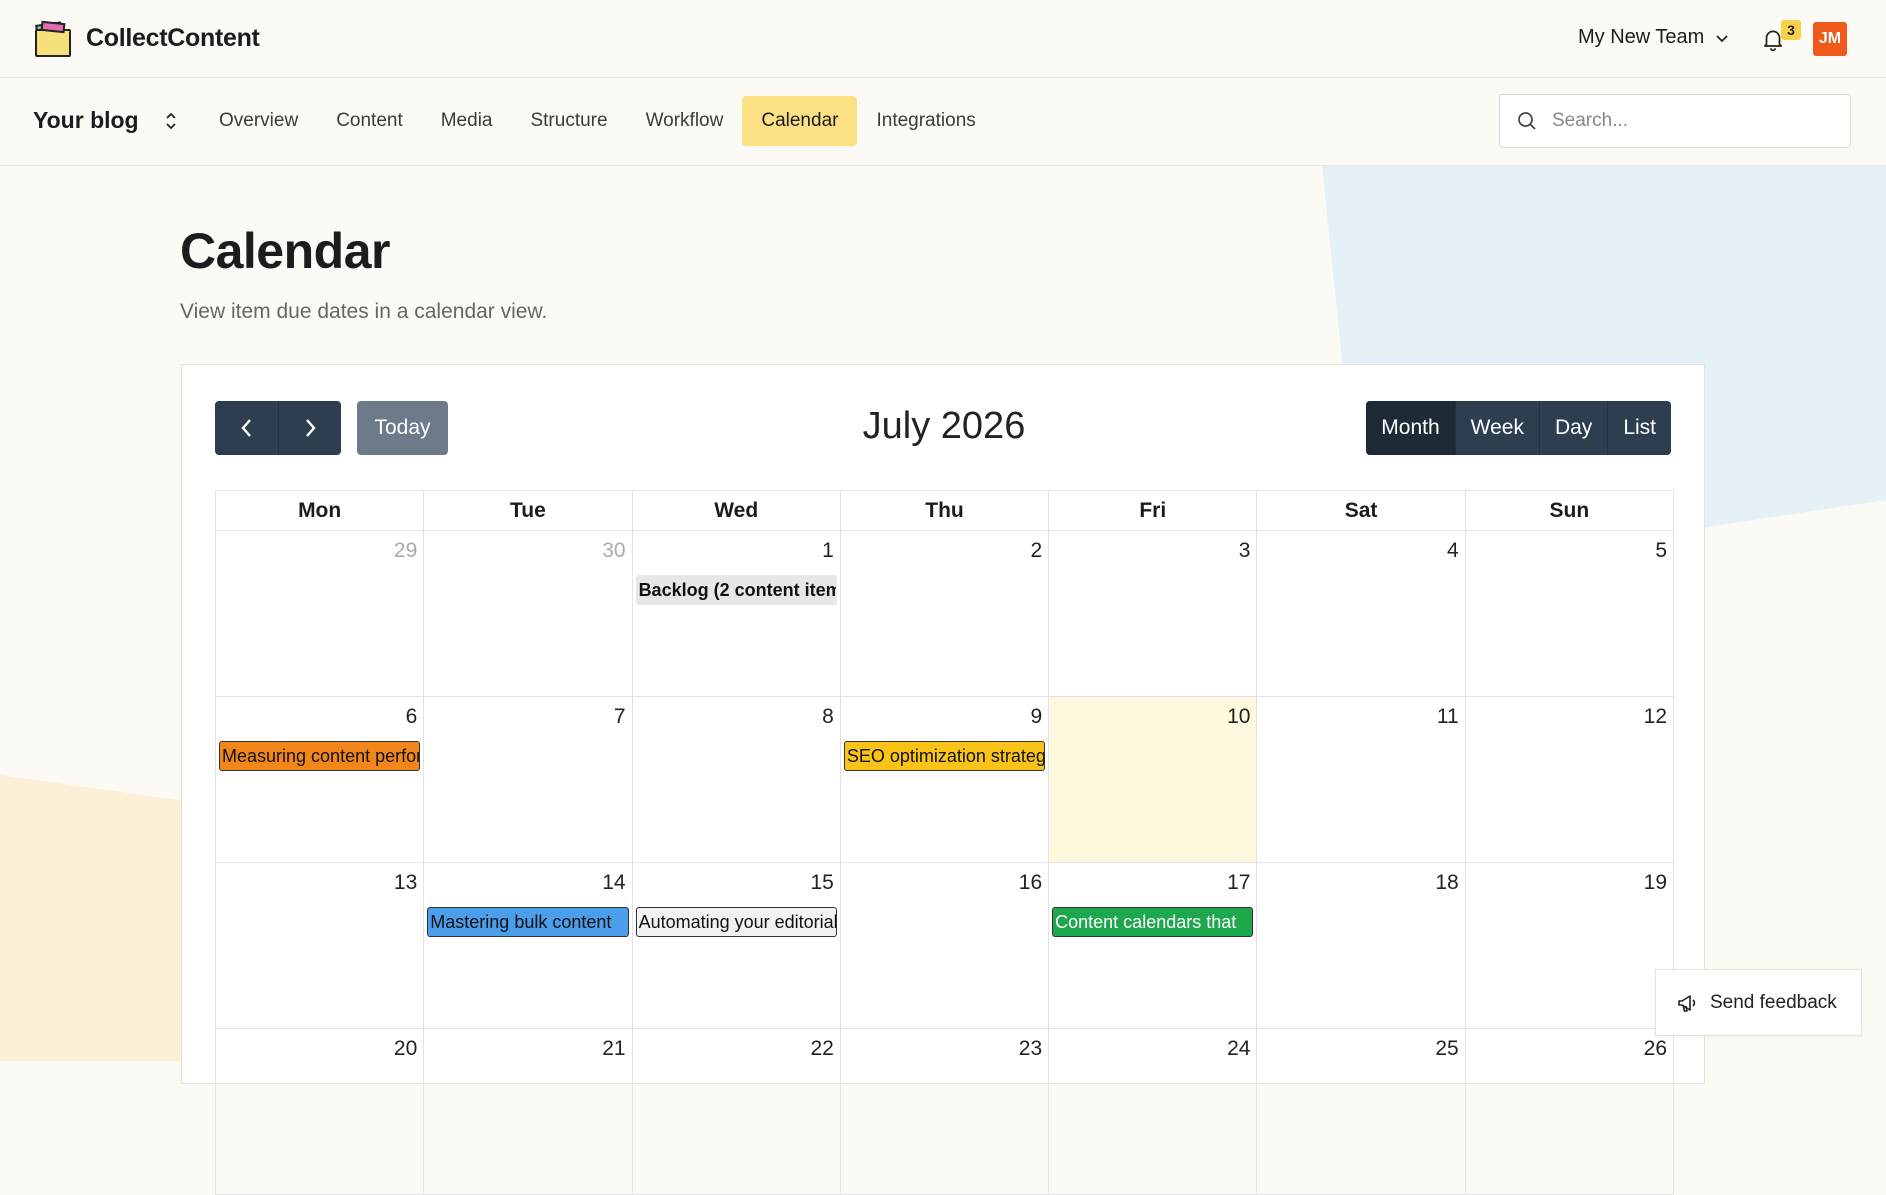 Image resolution: width=1886 pixels, height=1195 pixels. Describe the element at coordinates (1453, 550) in the screenshot. I see `day-number: 4` at that location.